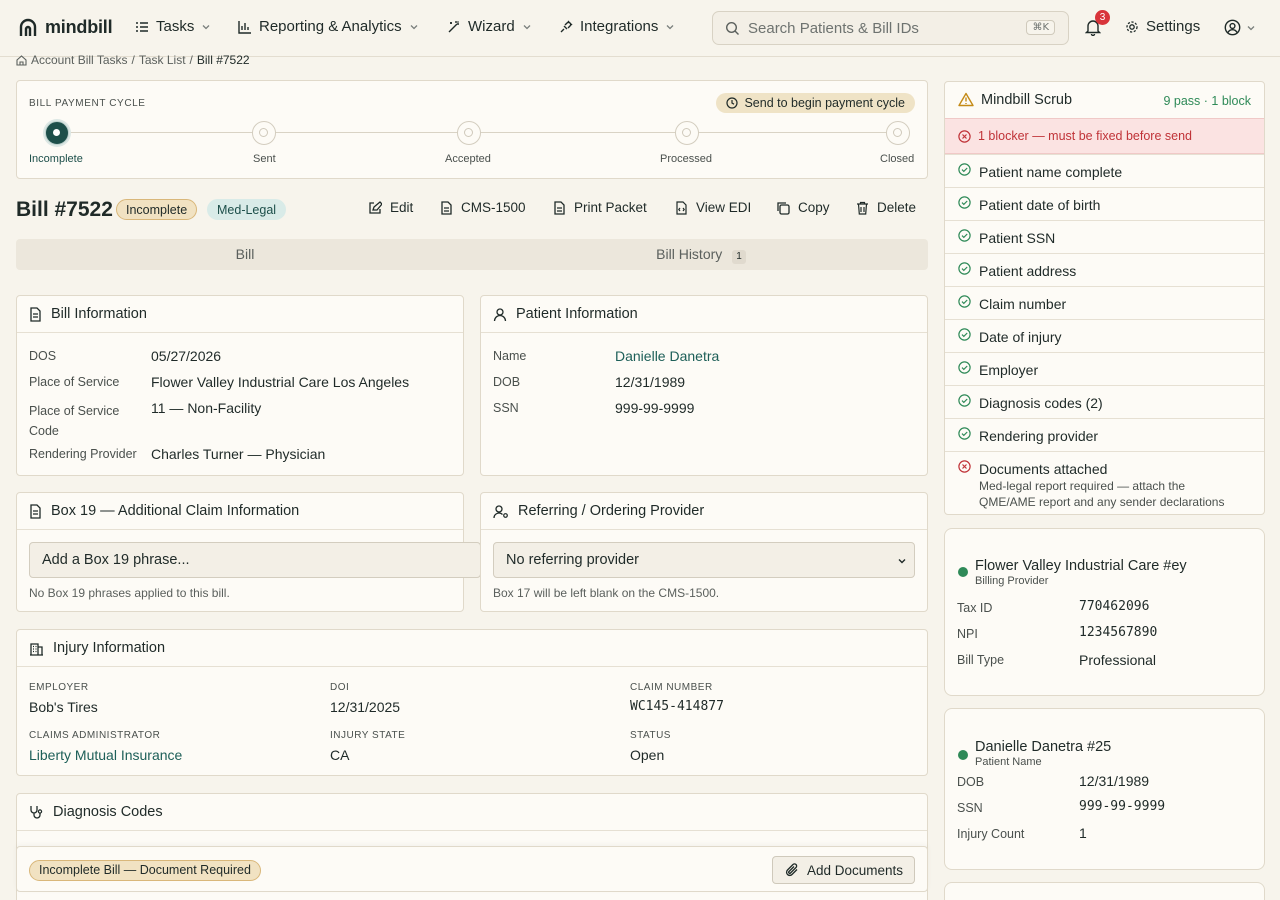  I want to click on scrub-summary: 9 pass · 1 block, so click(1207, 101).